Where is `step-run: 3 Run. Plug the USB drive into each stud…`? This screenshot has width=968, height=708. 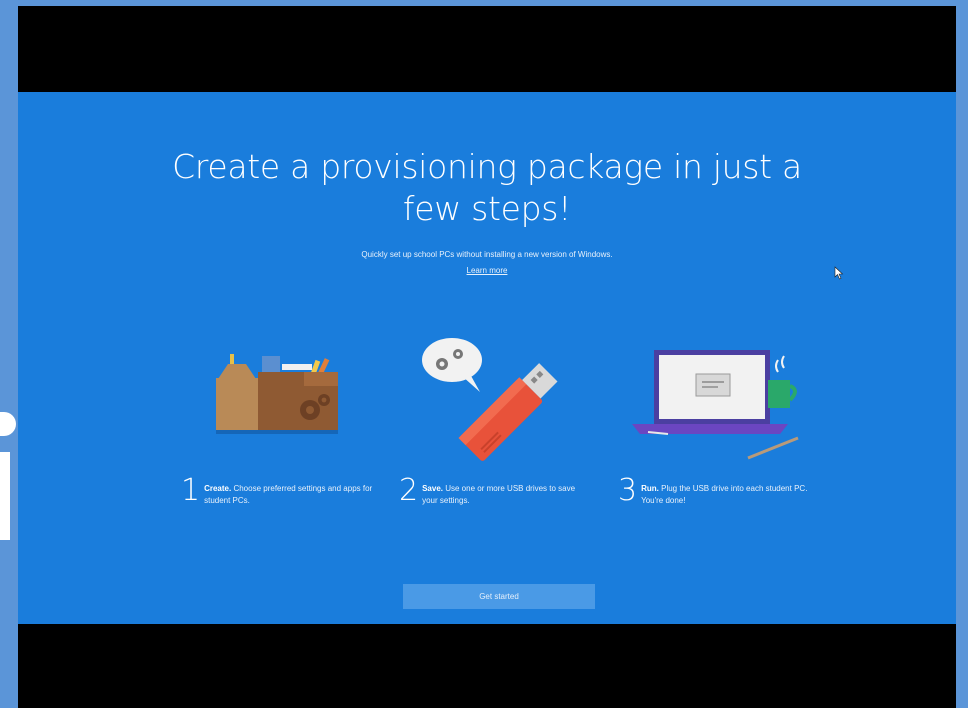 step-run: 3 Run. Plug the USB drive into each stud… is located at coordinates (714, 491).